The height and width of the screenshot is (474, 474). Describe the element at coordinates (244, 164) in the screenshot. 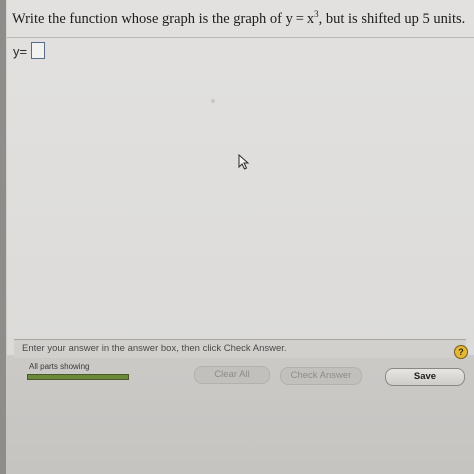

I see `mouse-pointer-icon` at that location.